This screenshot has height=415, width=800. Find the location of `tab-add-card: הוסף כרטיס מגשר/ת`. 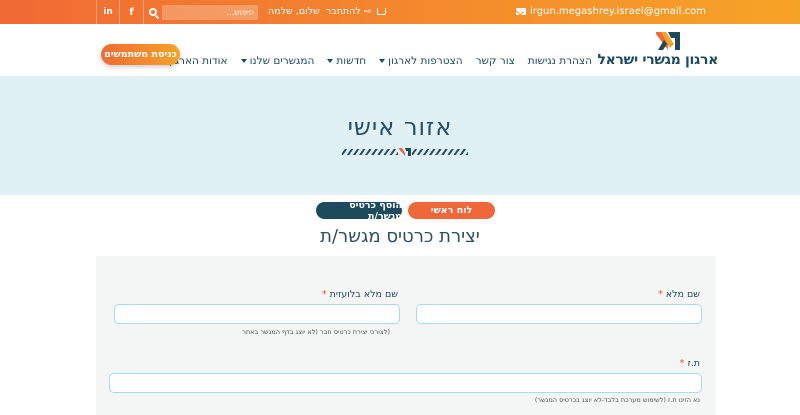

tab-add-card: הוסף כרטיס מגשר/ת is located at coordinates (359, 211).